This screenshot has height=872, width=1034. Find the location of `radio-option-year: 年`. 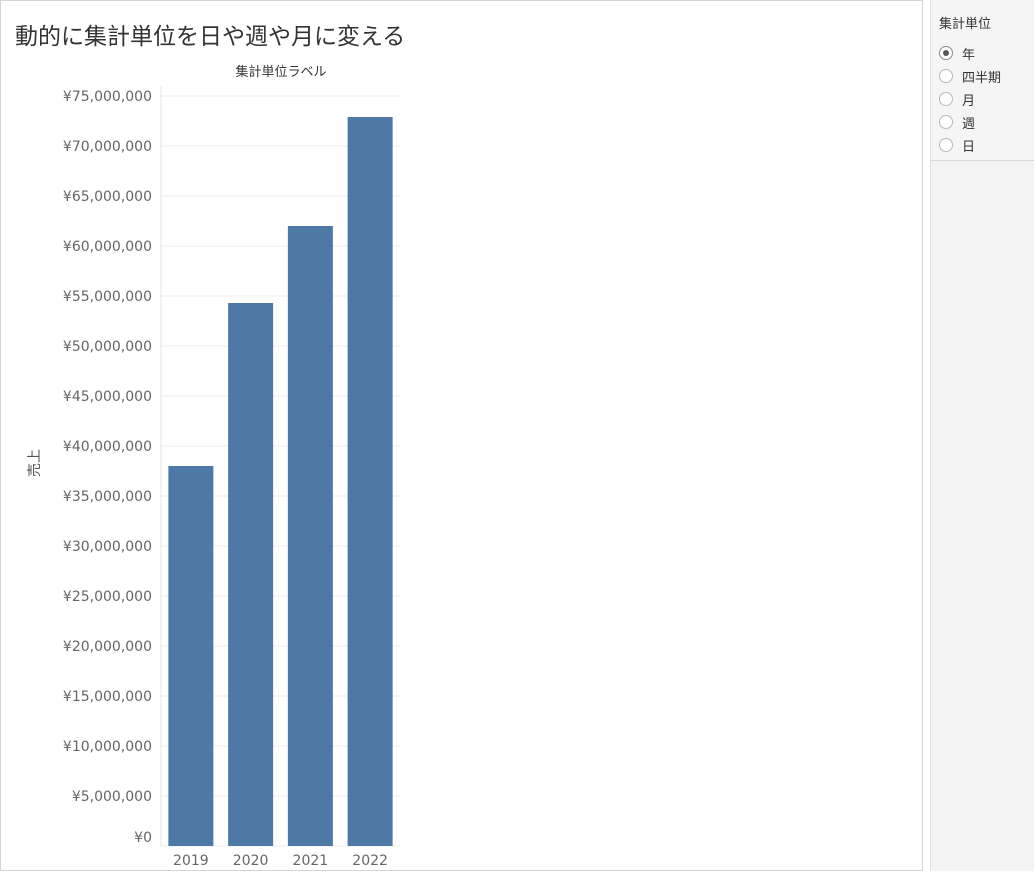

radio-option-year: 年 is located at coordinates (957, 53).